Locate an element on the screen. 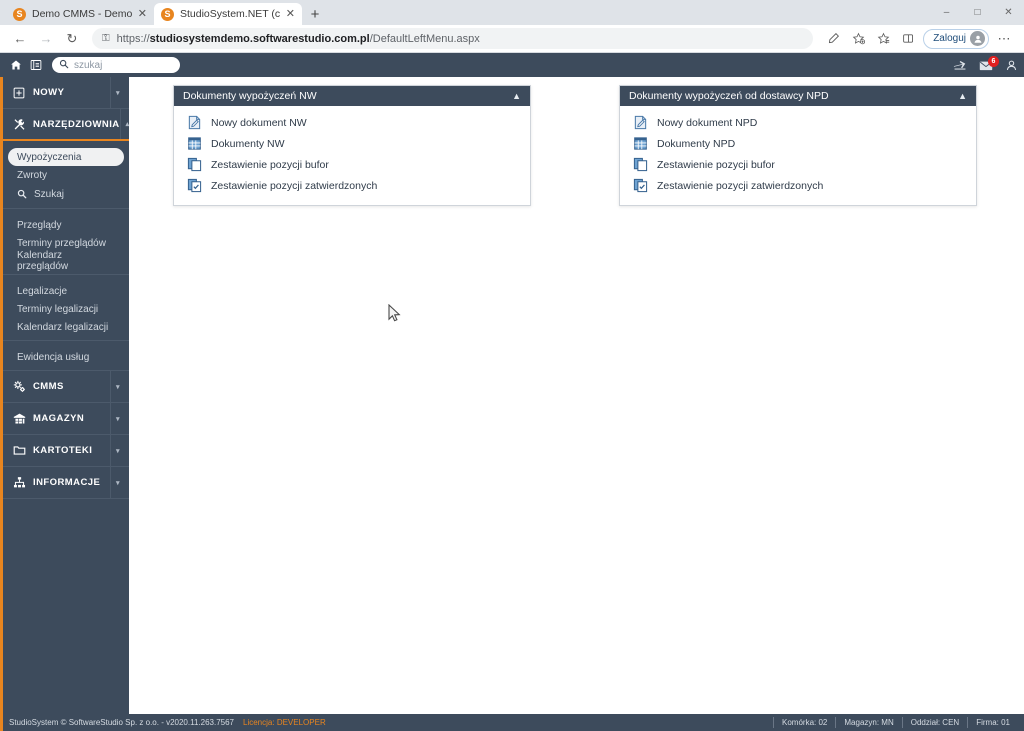 Image resolution: width=1024 pixels, height=731 pixels. sidebar-item-szukaj: Szukaj is located at coordinates (66, 194).